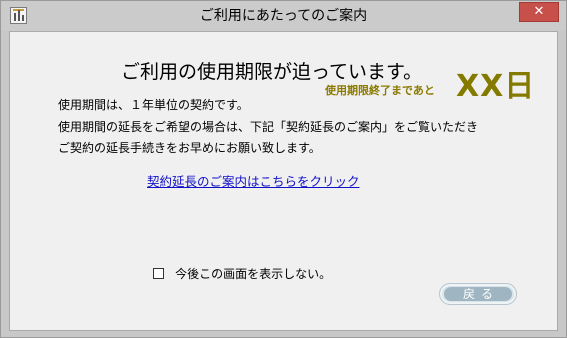 Image resolution: width=567 pixels, height=338 pixels. Describe the element at coordinates (189, 148) in the screenshot. I see `notice-line-3: ご契約の延長手続きをお早めにお願い致します。` at that location.